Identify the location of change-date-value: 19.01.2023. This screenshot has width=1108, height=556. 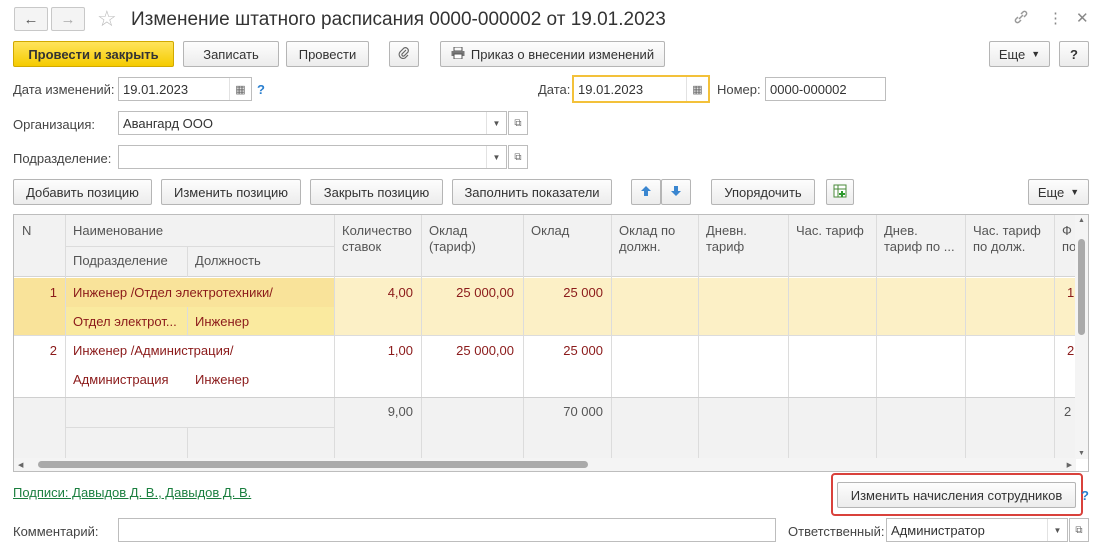
(156, 89).